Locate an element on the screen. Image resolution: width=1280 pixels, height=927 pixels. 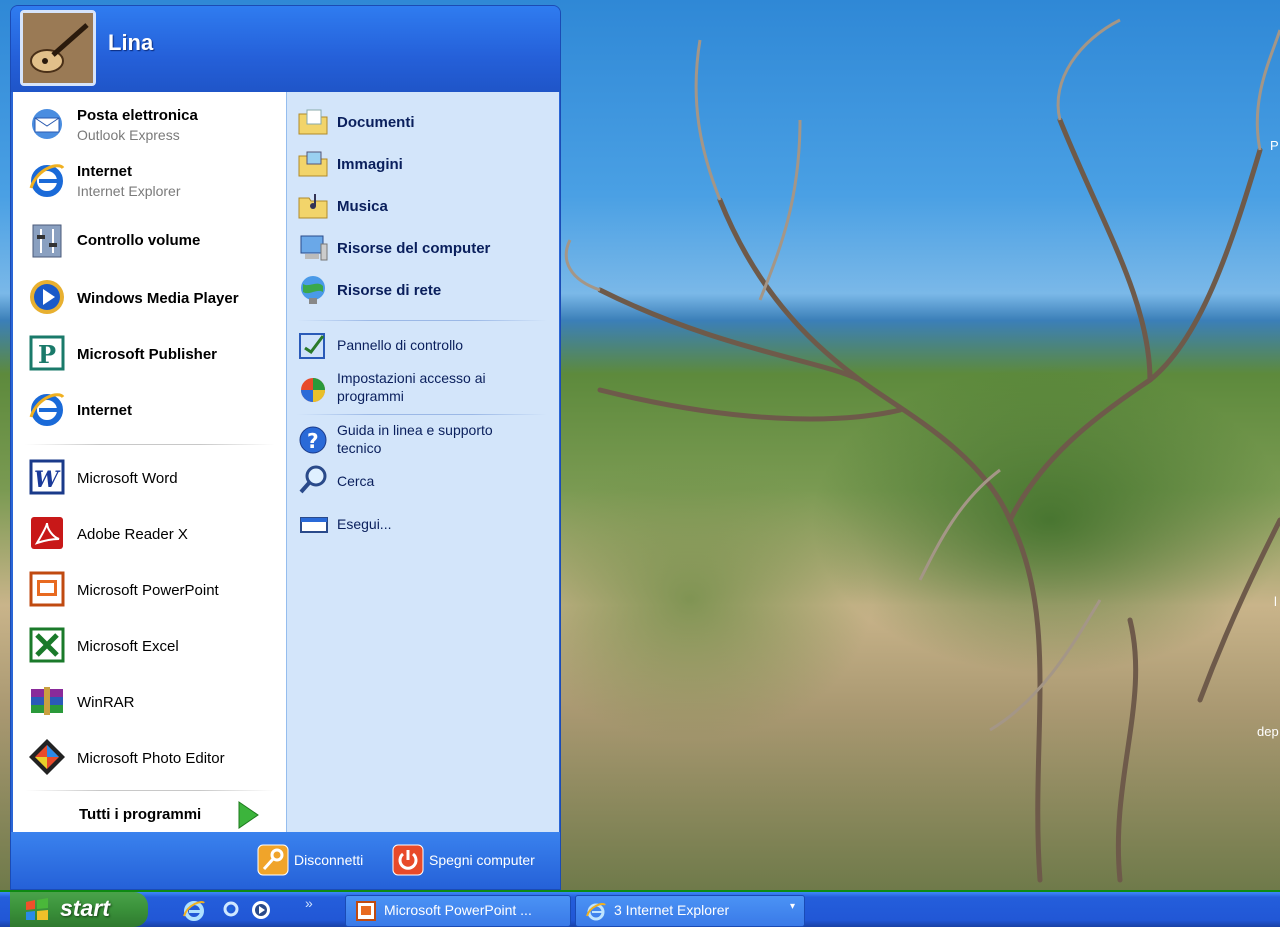
desktop-icon-label: l is located at coordinates (1275, 601).